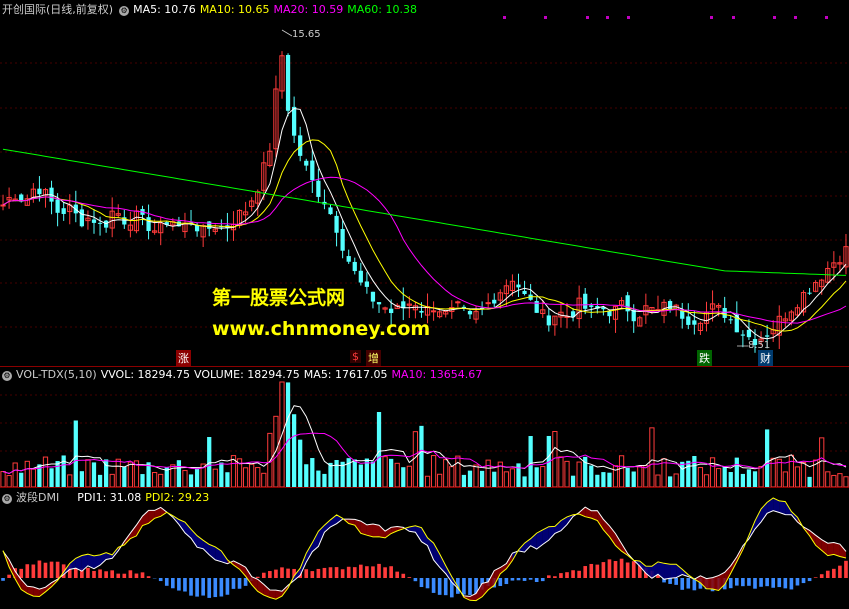 Image resolution: width=849 pixels, height=609 pixels. Describe the element at coordinates (704, 358) in the screenshot. I see `tag-die: 跌` at that location.